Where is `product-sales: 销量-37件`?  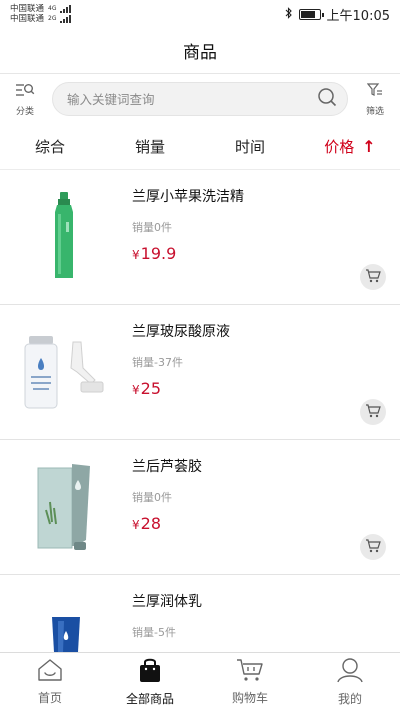 product-sales: 销量-37件 is located at coordinates (157, 362).